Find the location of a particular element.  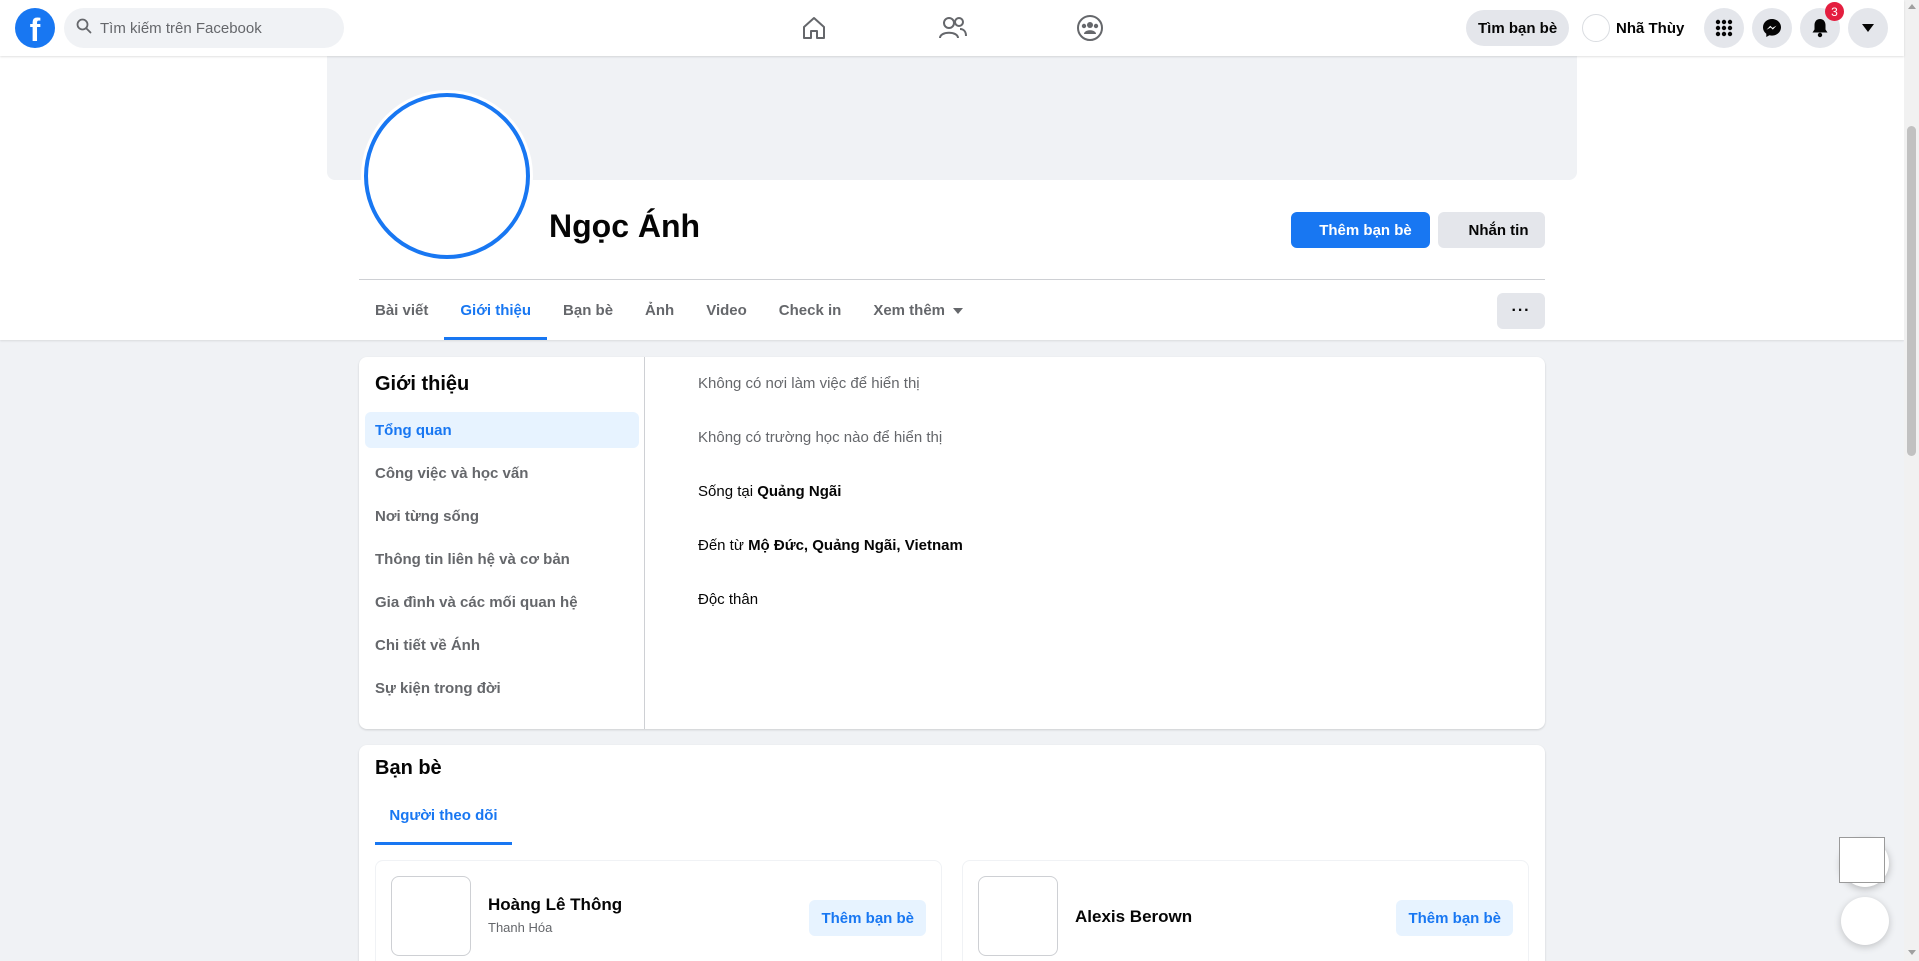

groups-icon is located at coordinates (1090, 28).